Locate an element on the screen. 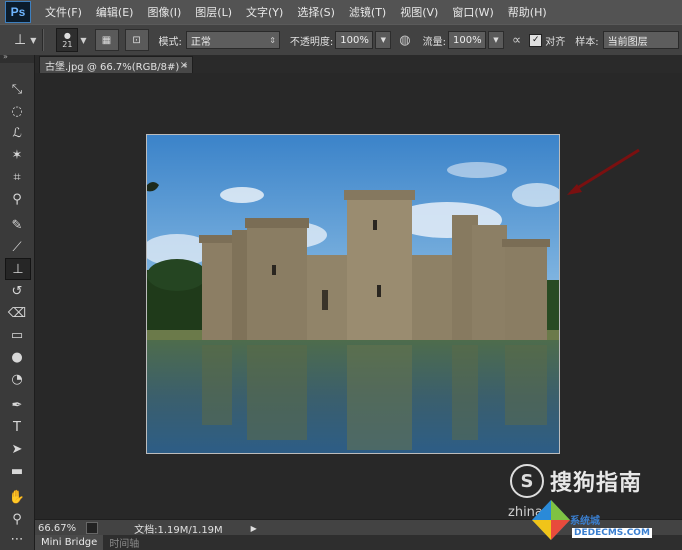 This screenshot has width=682, height=550. menu-file: 文件(F) is located at coordinates (63, 12).